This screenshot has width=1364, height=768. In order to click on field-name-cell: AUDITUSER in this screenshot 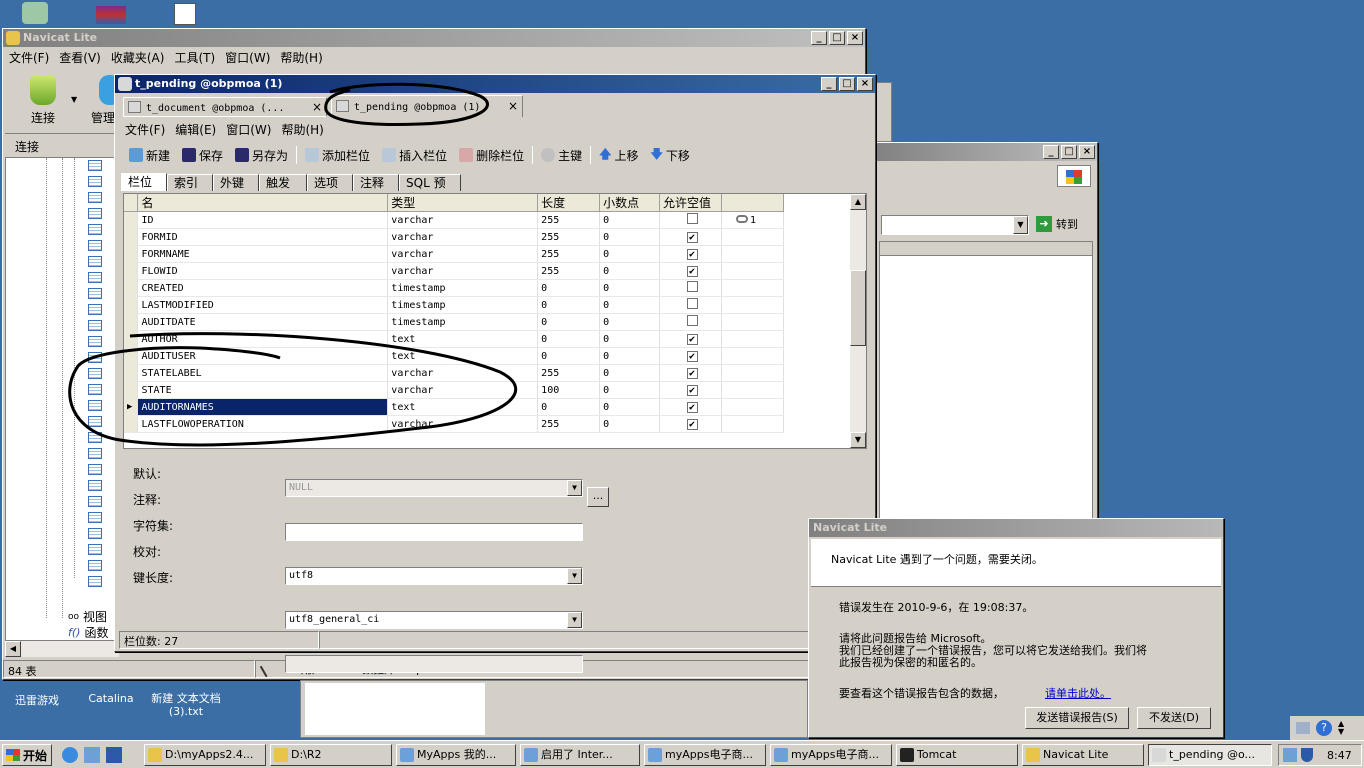, I will do `click(263, 356)`.